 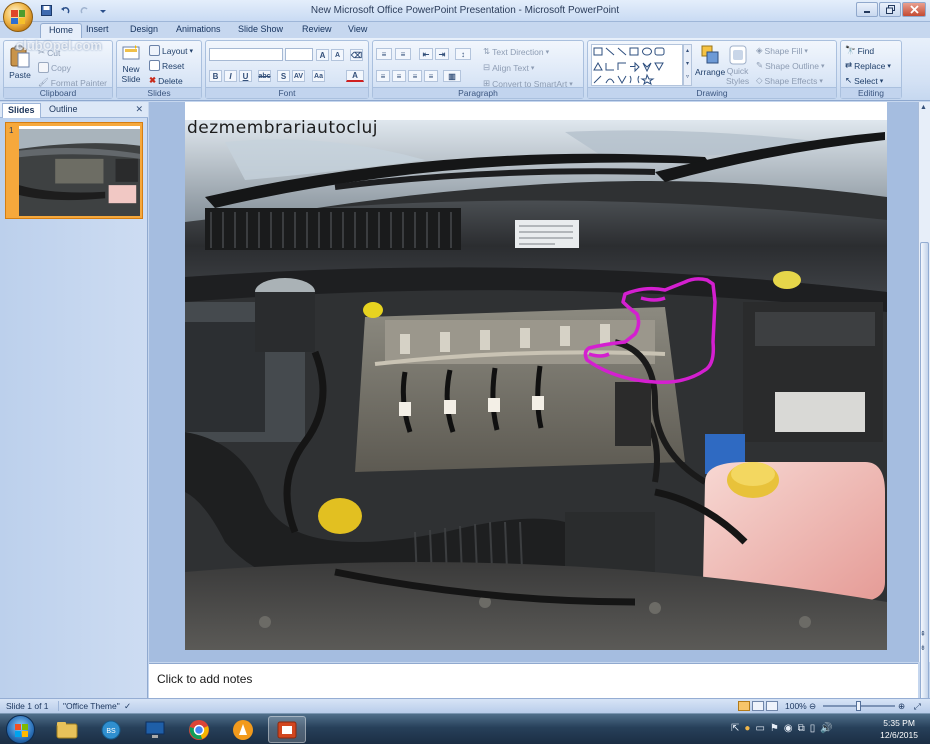 I want to click on align-text-button: ⊟ Align Text ▾, so click(x=508, y=67).